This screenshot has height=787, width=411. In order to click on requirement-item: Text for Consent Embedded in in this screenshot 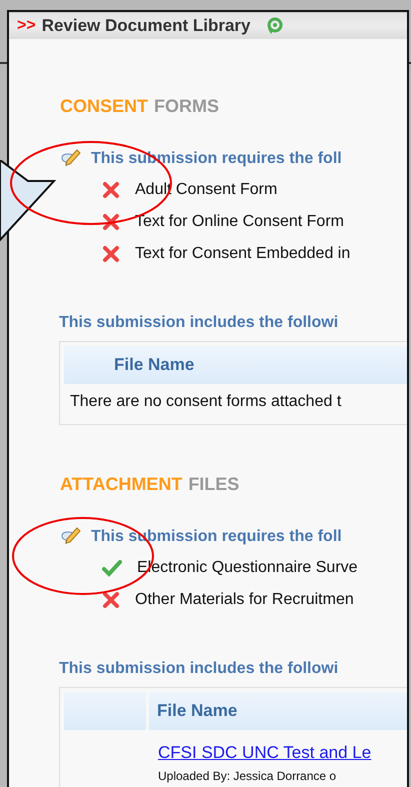, I will do `click(242, 254)`.